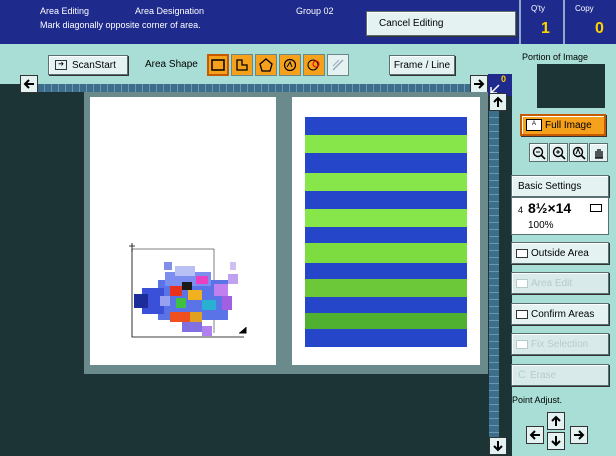 The image size is (616, 456). I want to click on fix-selection-label: Fix Selection, so click(560, 344).